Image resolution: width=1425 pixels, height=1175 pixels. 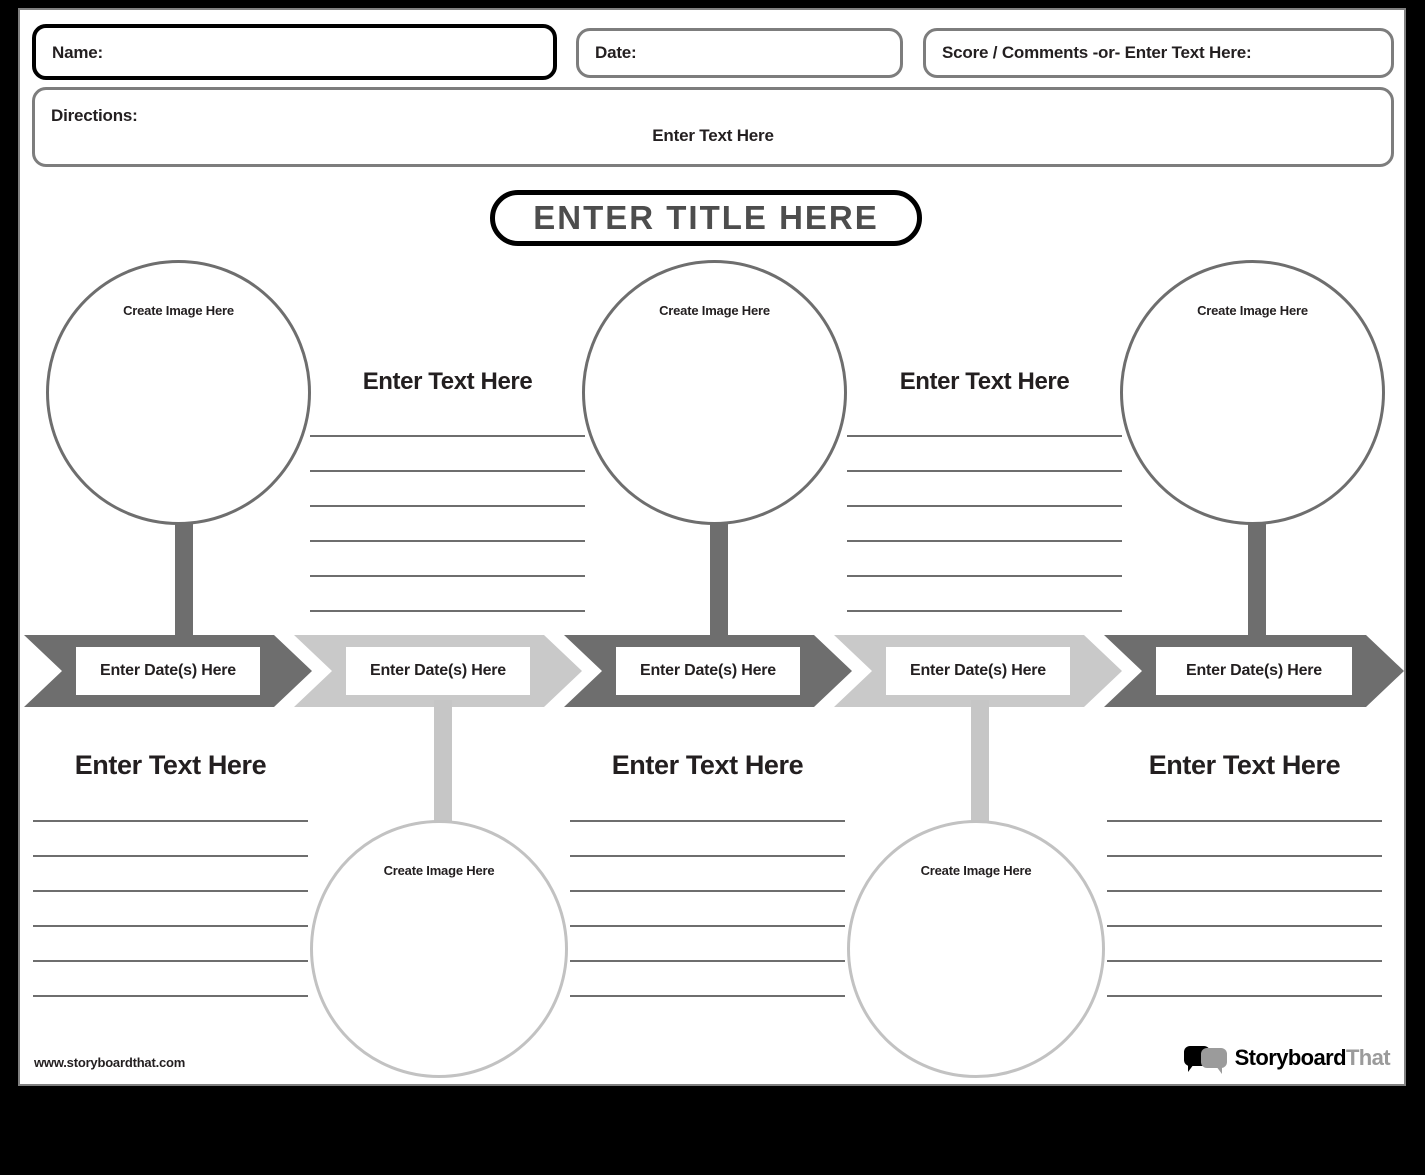 I want to click on bottom-text-heading-1: Enter Text Here, so click(x=170, y=765).